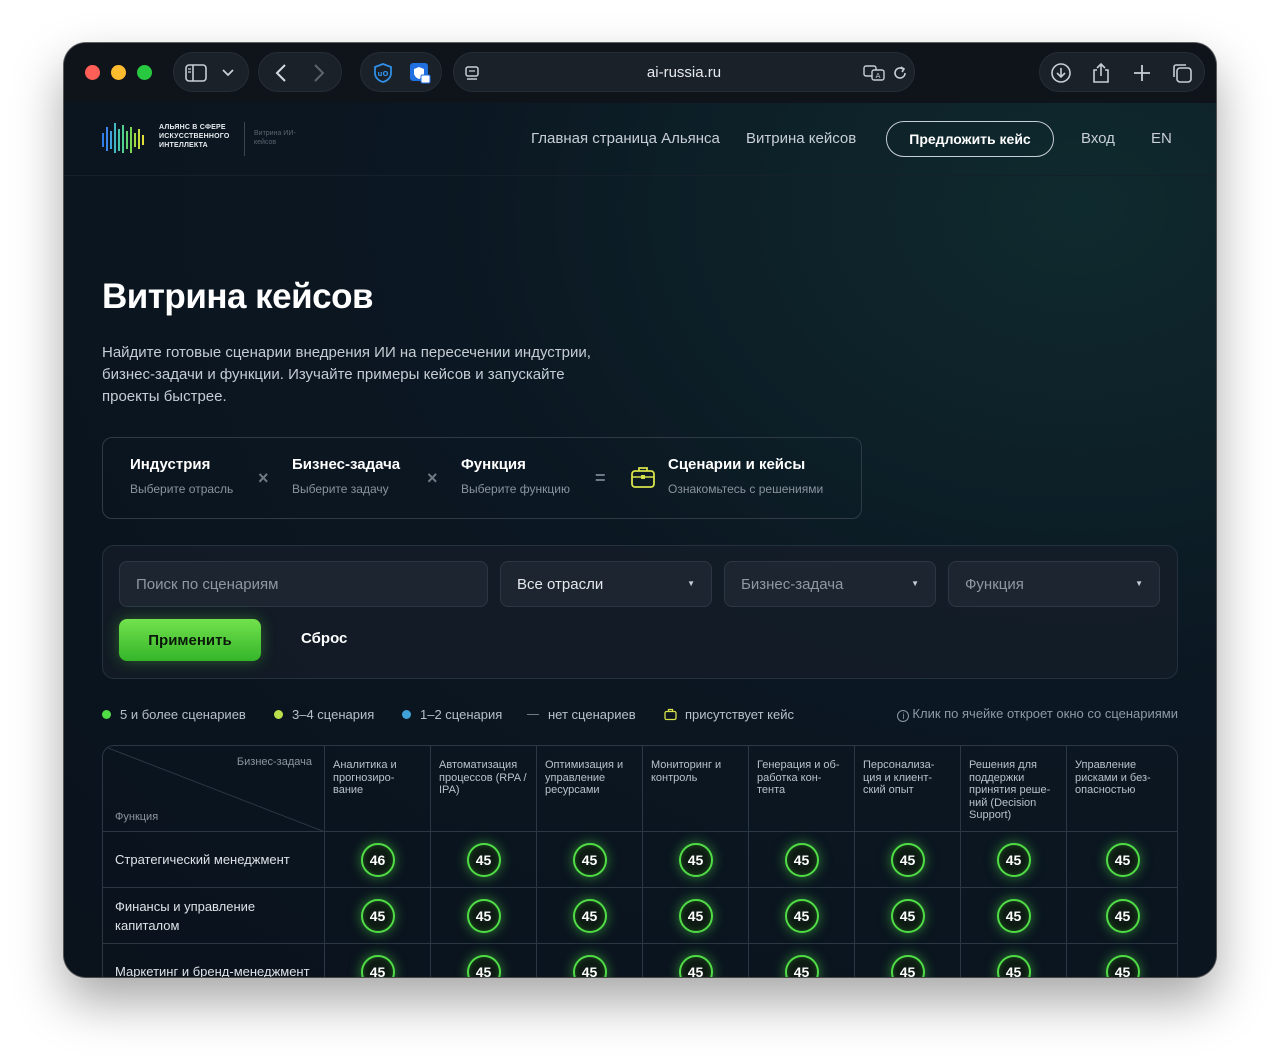 The image size is (1280, 1062). I want to click on legend-item-none: нет сценариев, so click(581, 714).